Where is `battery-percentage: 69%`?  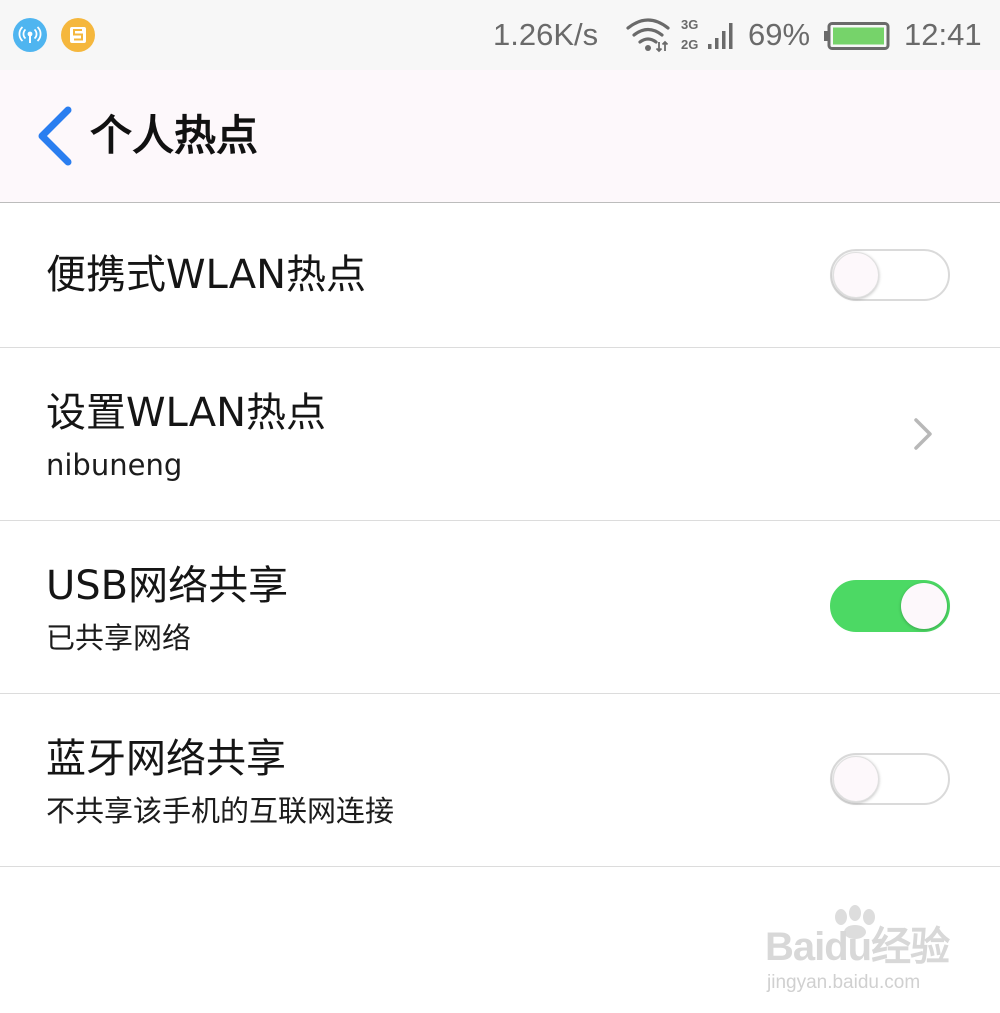
battery-percentage: 69% is located at coordinates (779, 34).